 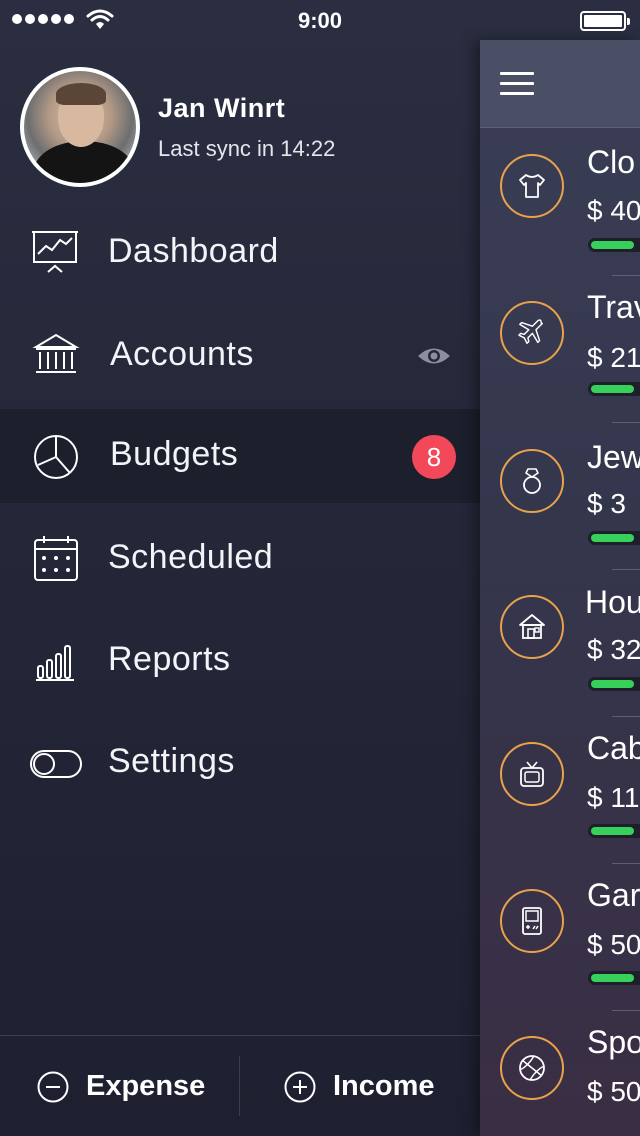 I want to click on income-button: Income, so click(x=360, y=1086).